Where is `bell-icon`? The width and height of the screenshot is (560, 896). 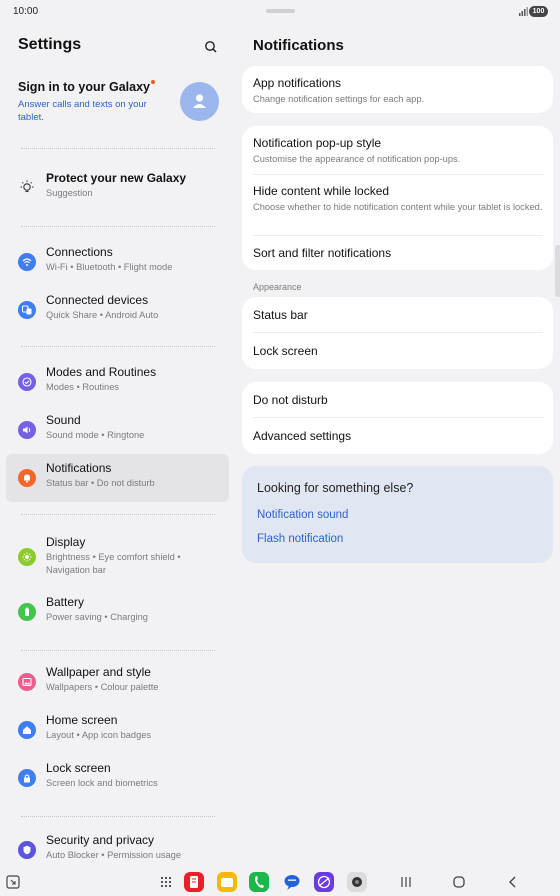 bell-icon is located at coordinates (27, 478).